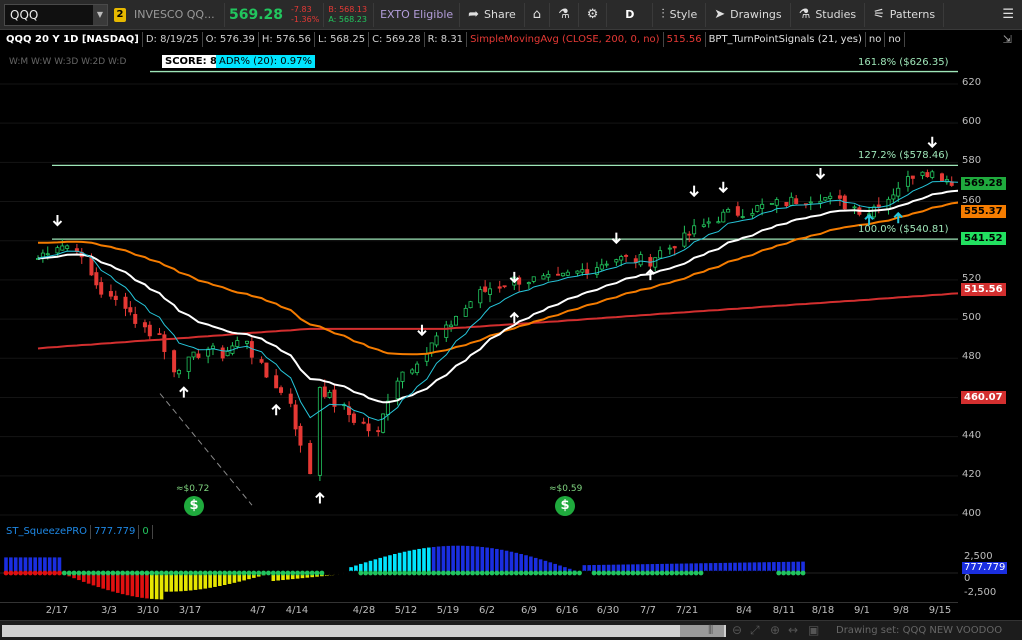 This screenshot has width=1022, height=640. I want to click on bpt-study-label: BPT_TurnPointSignals (21, yes), so click(786, 39).